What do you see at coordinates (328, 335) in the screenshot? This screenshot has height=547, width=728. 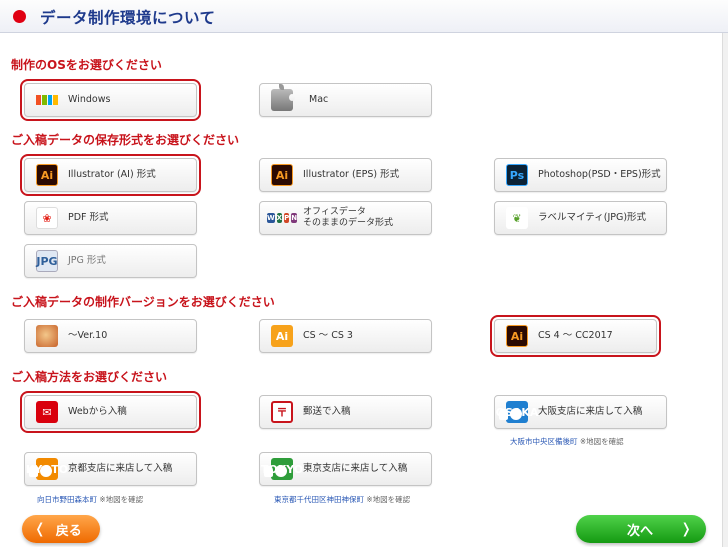 I see `version-cs-cs3-label: CS ～ CS 3` at bounding box center [328, 335].